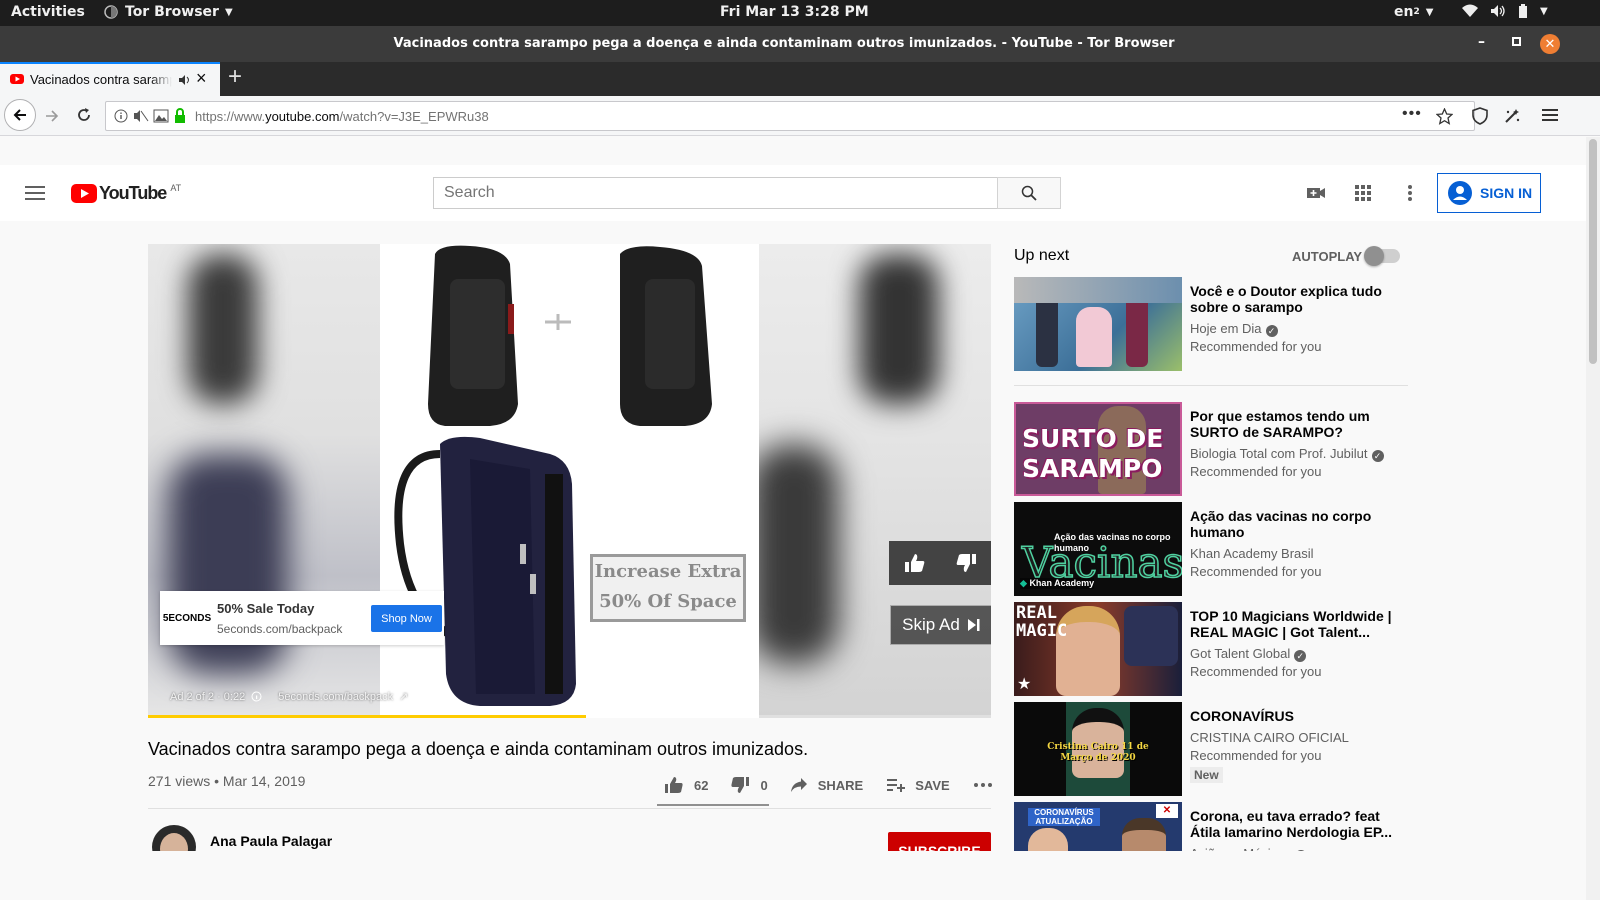 The height and width of the screenshot is (900, 1600). I want to click on account-icon, so click(1460, 193).